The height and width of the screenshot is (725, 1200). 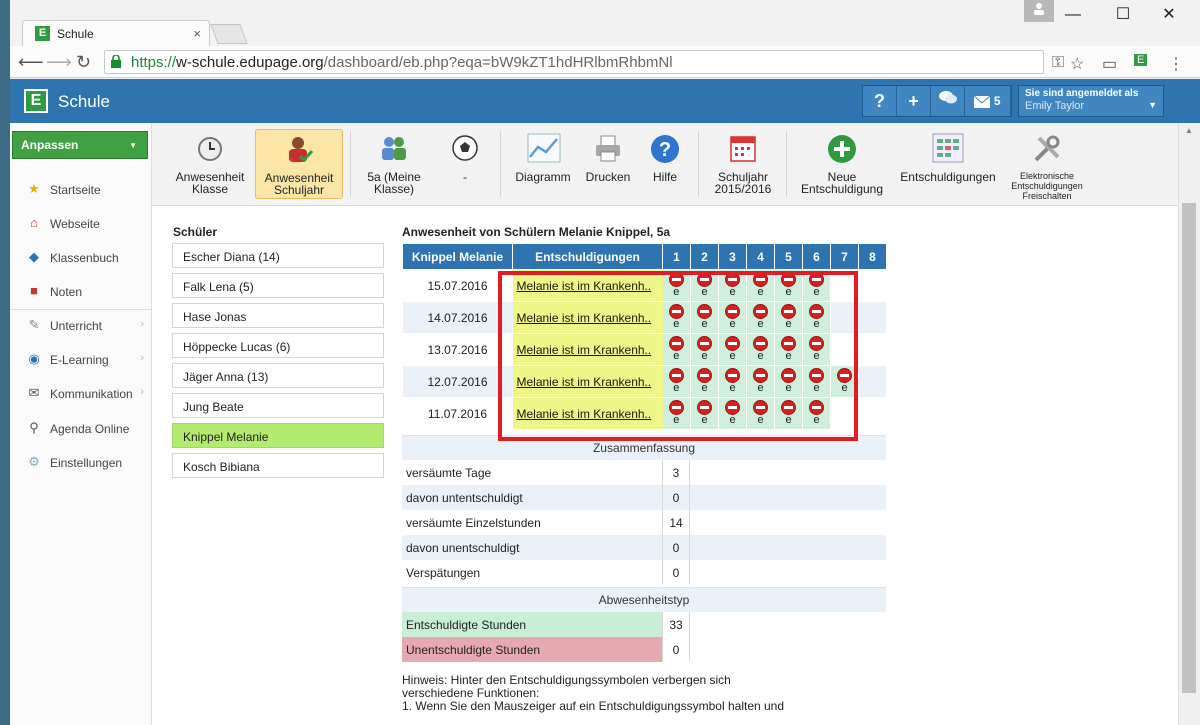 I want to click on sidebar-item-webseite: ⌂ Webseite, so click(x=81, y=223).